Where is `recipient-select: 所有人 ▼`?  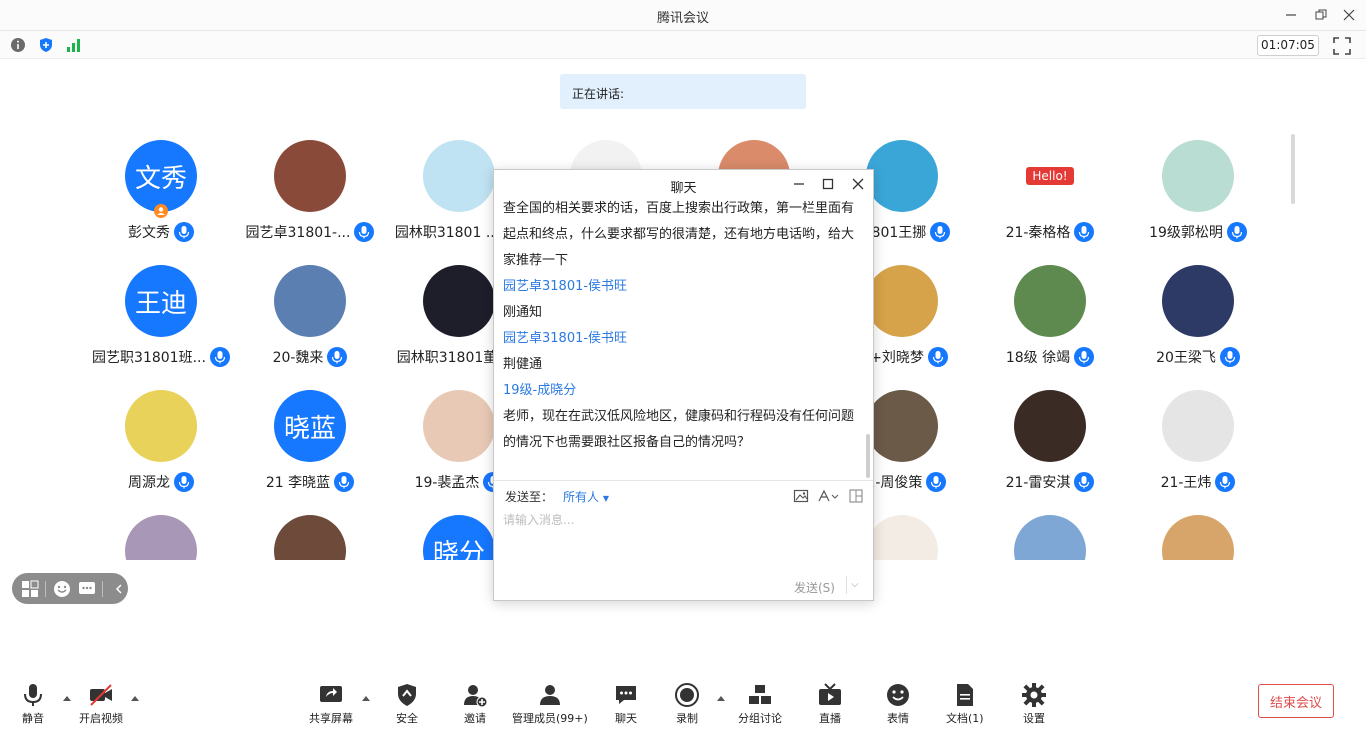 recipient-select: 所有人 ▼ is located at coordinates (586, 496).